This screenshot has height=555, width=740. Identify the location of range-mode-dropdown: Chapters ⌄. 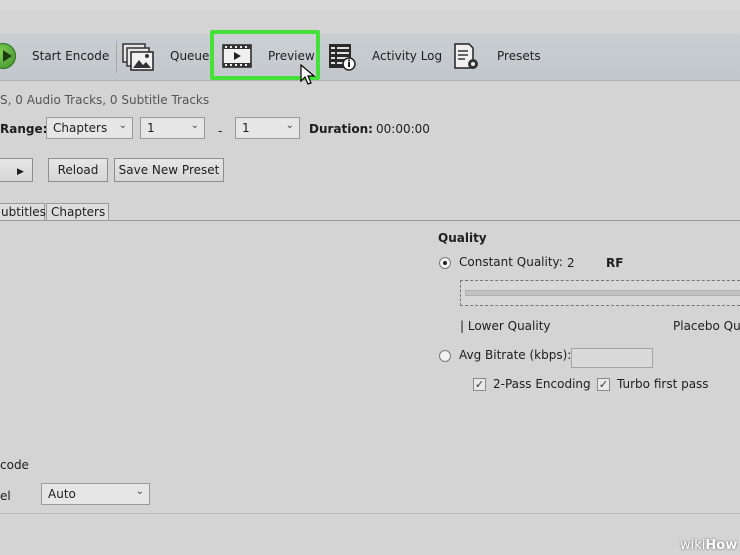
(89, 128).